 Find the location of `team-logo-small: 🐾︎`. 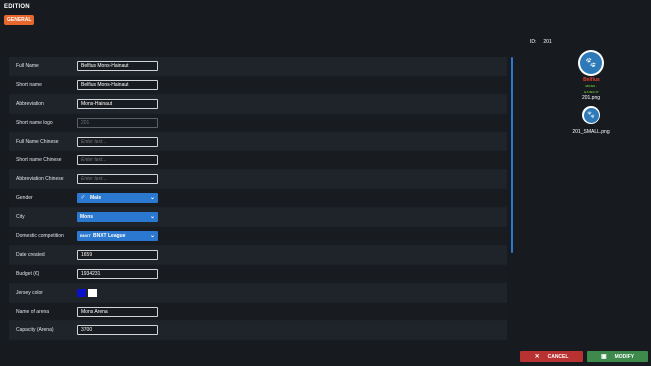

team-logo-small: 🐾︎ is located at coordinates (591, 115).